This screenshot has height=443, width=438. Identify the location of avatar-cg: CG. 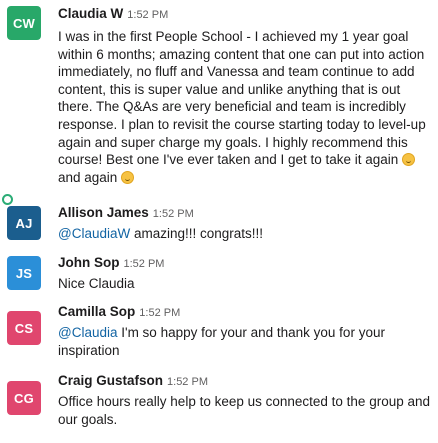
(24, 398).